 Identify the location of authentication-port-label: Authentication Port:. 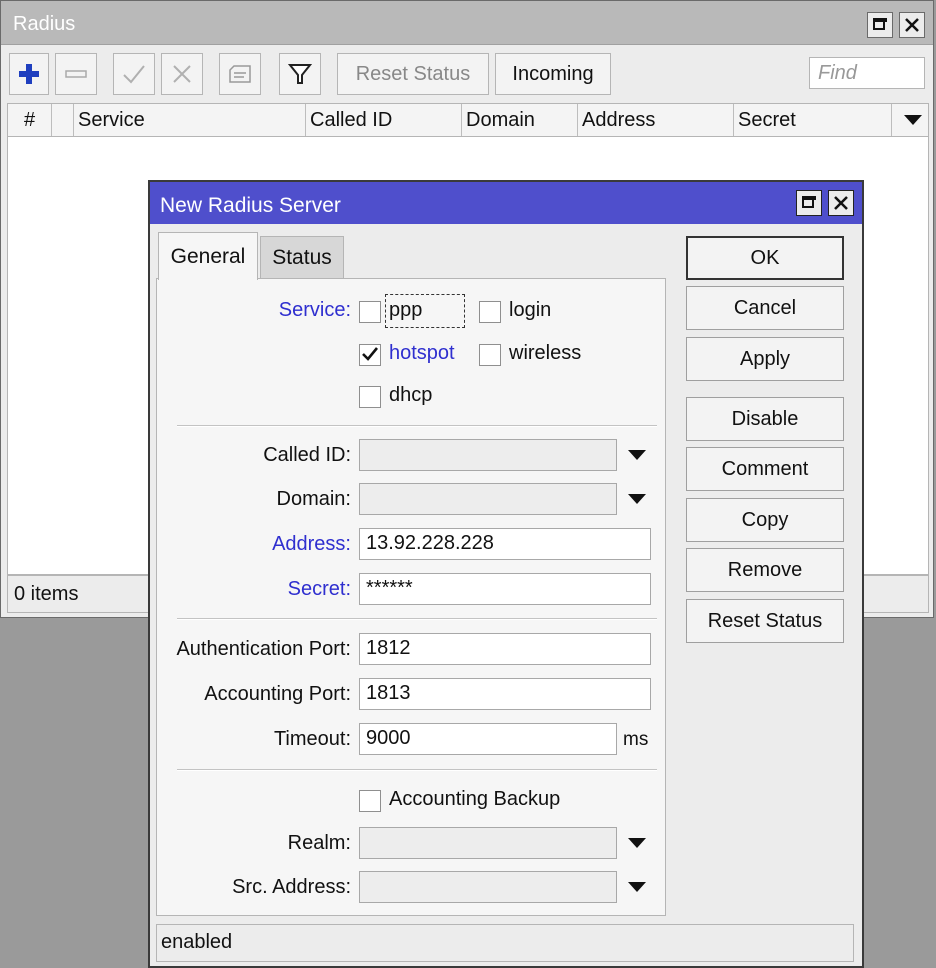
(263, 649).